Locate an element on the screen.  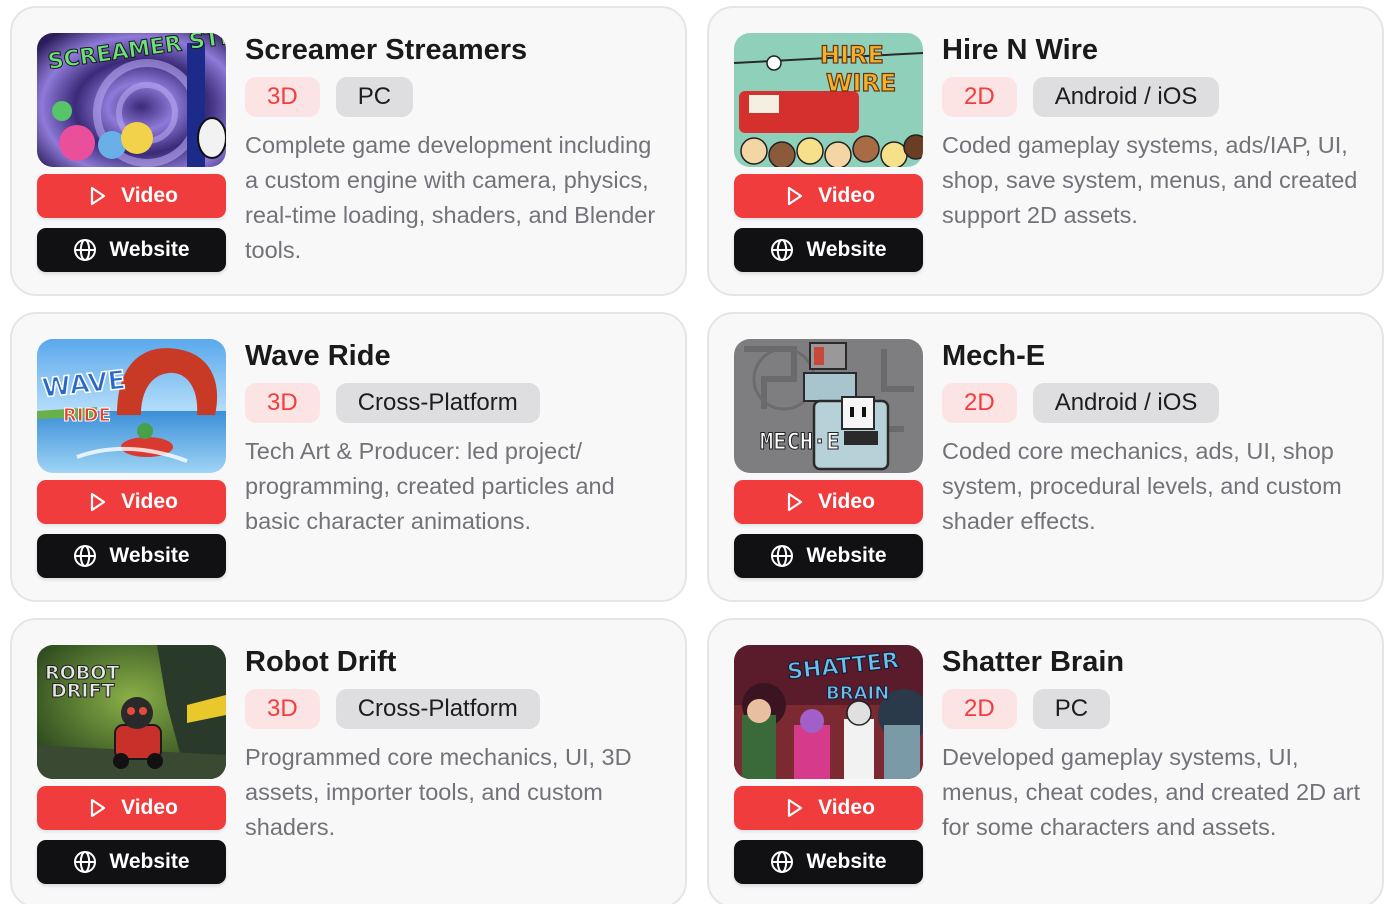
project-thumbnail: ROBOT DRIFT is located at coordinates (131, 712).